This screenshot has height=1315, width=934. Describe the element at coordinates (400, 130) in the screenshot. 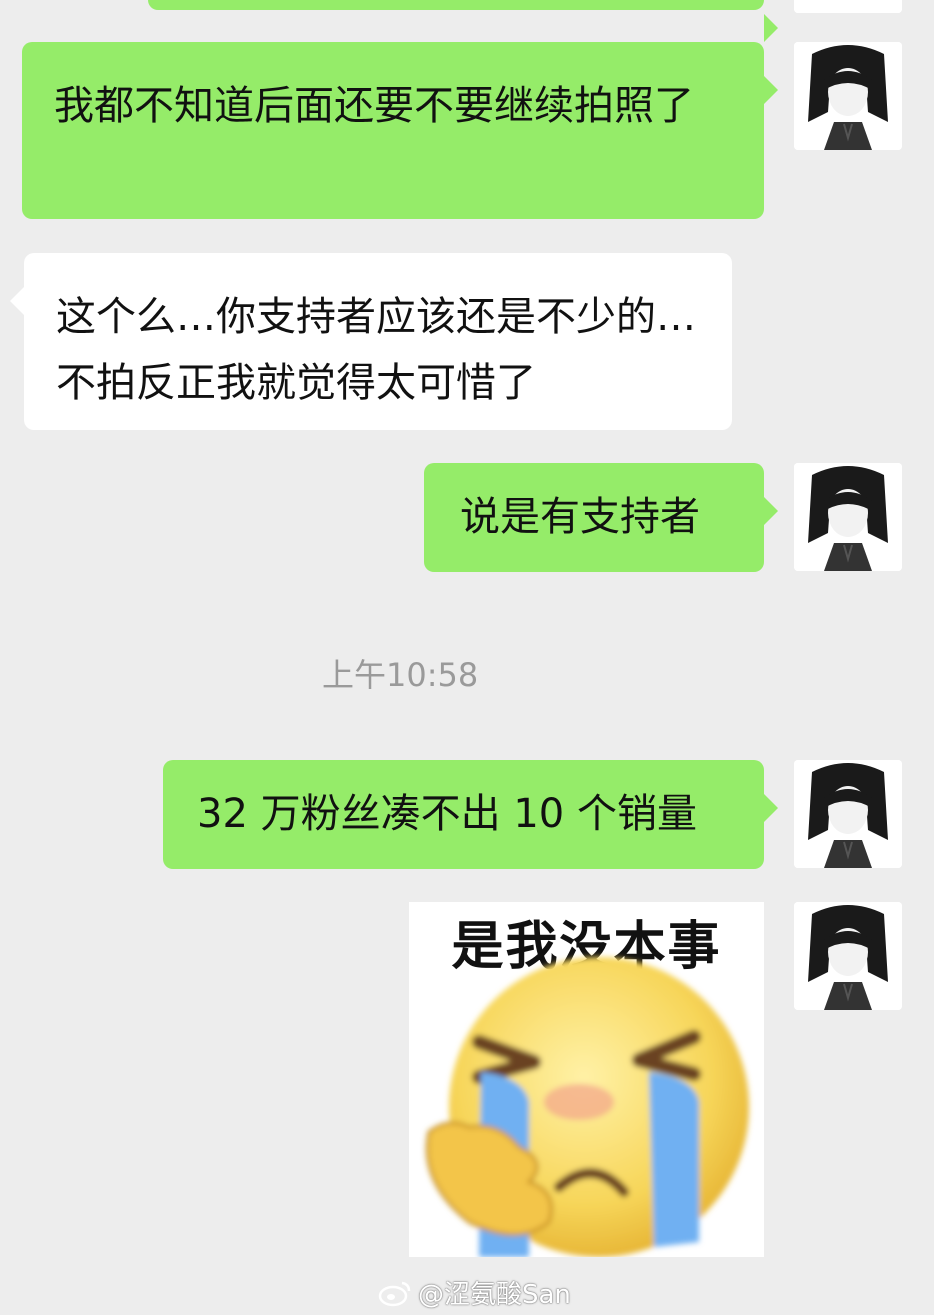

I see `my-message-bubble: 我都不知道后面还要不要继续拍照了` at that location.